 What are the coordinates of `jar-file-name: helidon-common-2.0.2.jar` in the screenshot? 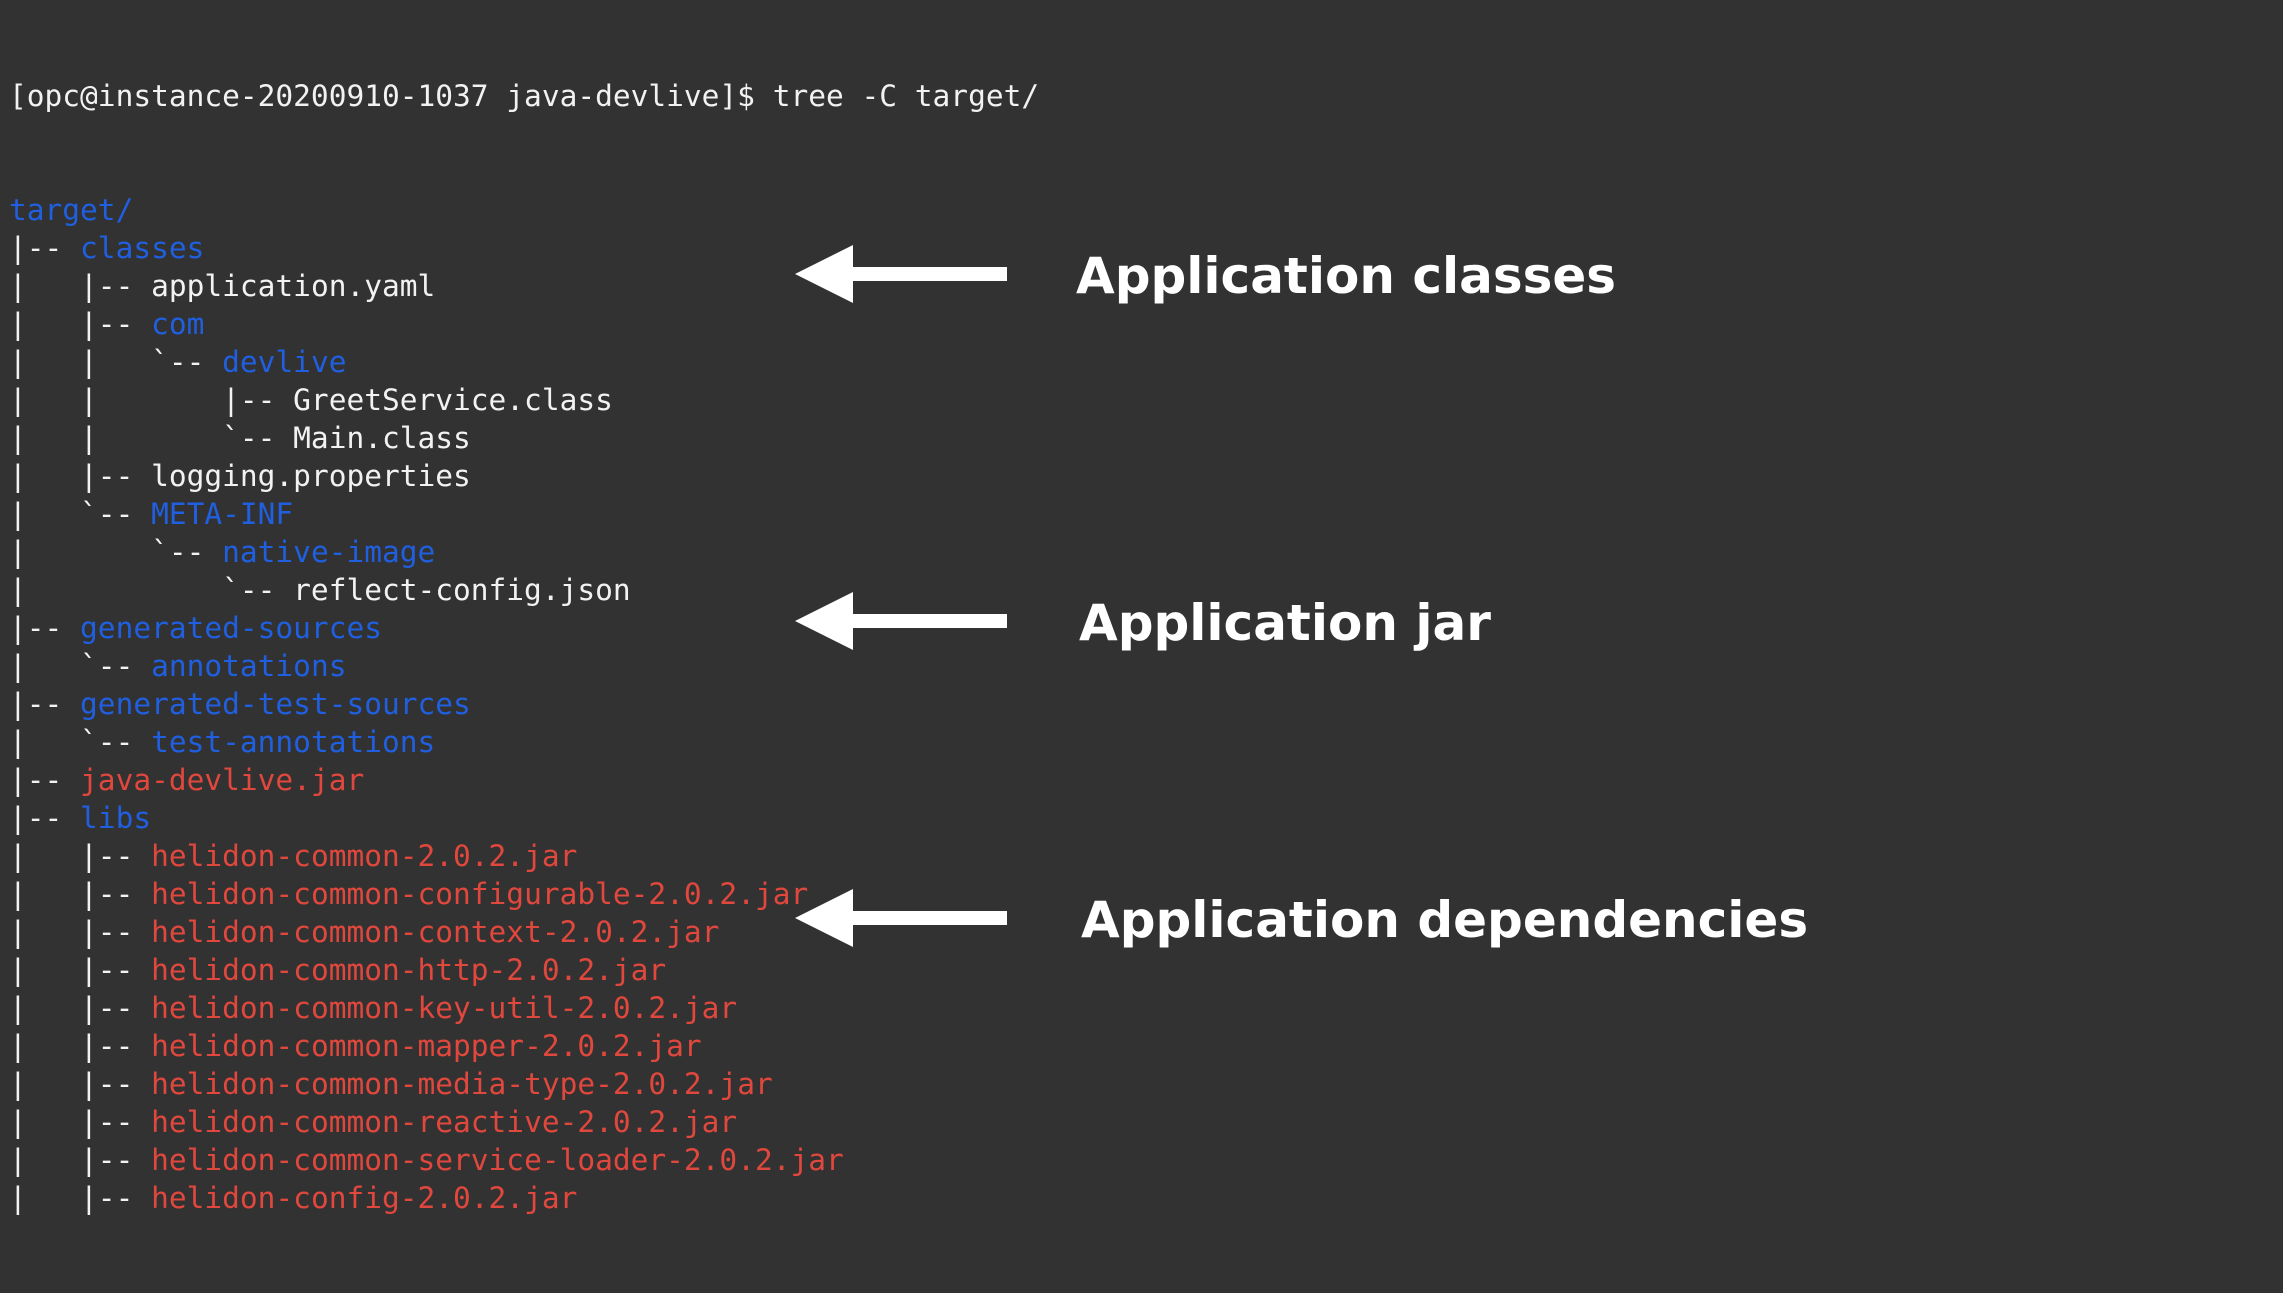 It's located at (364, 856).